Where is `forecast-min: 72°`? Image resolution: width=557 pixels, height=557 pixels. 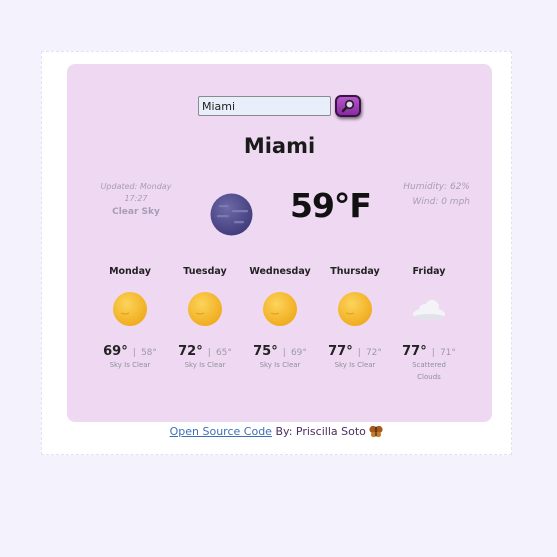 forecast-min: 72° is located at coordinates (373, 353).